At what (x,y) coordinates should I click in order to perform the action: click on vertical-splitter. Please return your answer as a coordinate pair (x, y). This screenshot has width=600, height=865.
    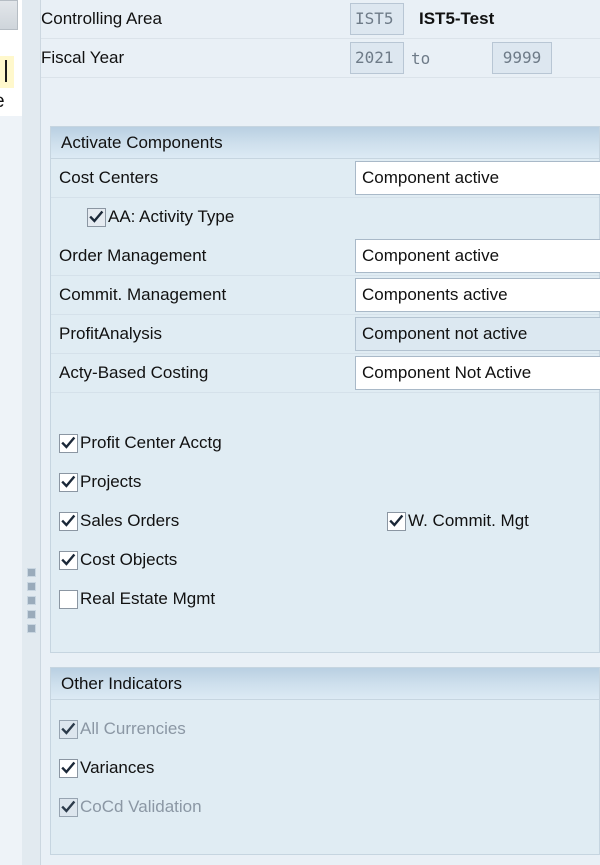
    Looking at the image, I should click on (31, 432).